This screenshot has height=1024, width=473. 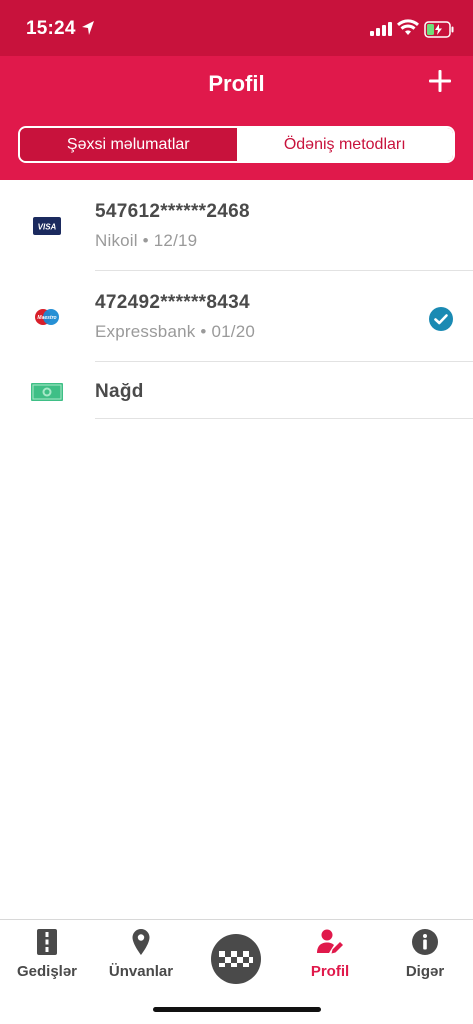 What do you see at coordinates (172, 302) in the screenshot?
I see `card-number: 472492******8434` at bounding box center [172, 302].